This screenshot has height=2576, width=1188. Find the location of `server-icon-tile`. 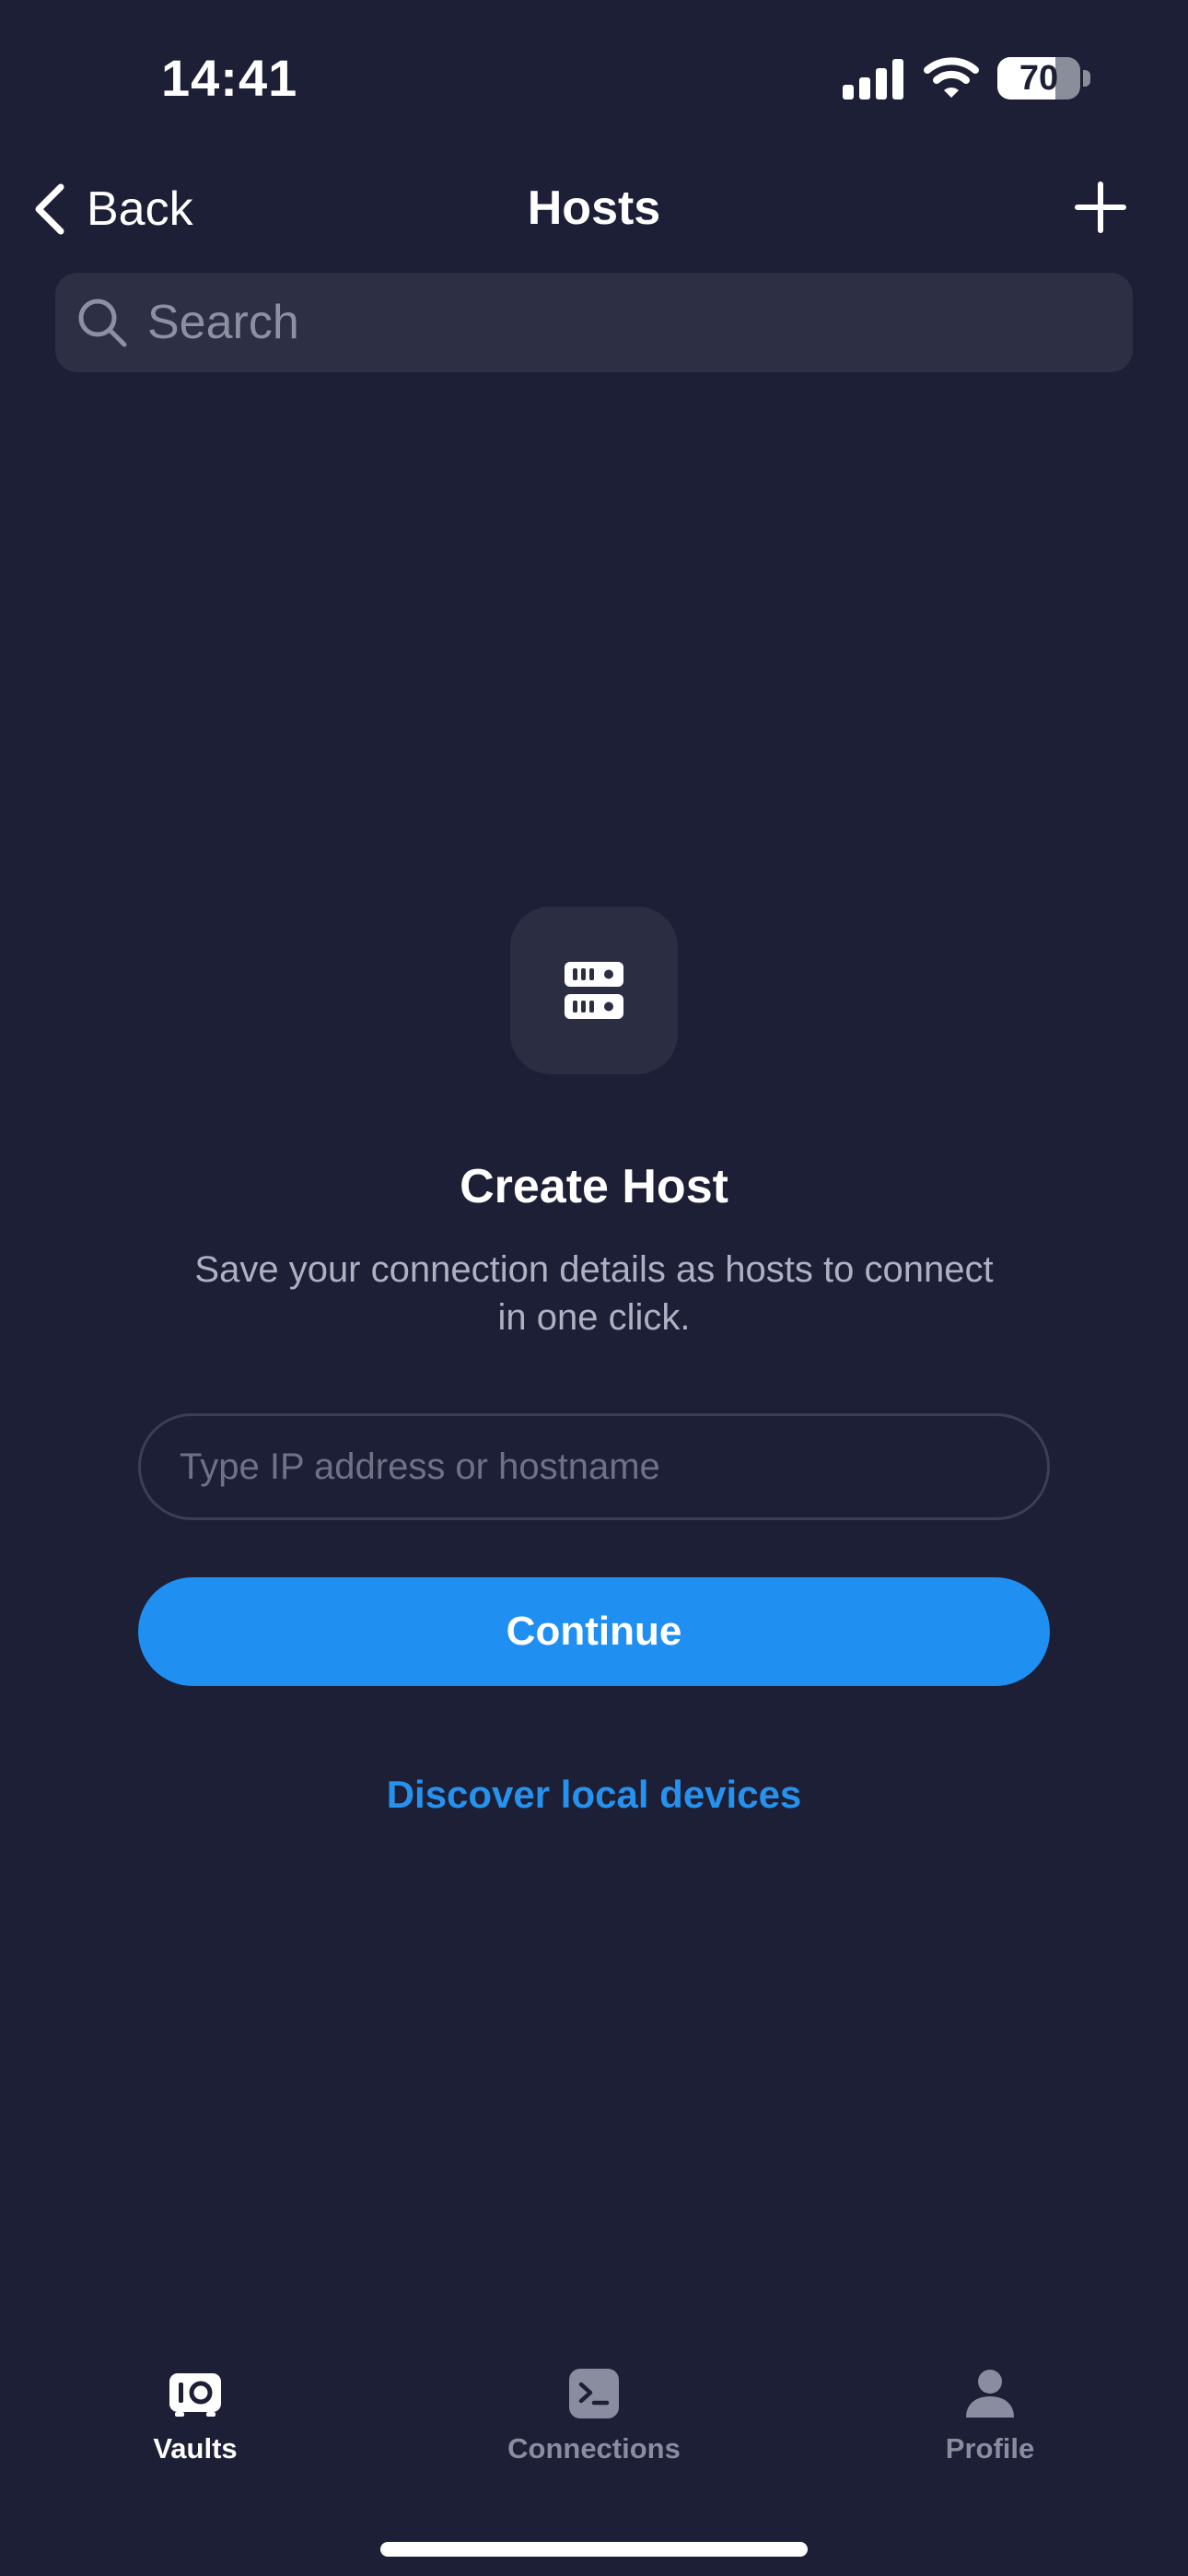

server-icon-tile is located at coordinates (594, 990).